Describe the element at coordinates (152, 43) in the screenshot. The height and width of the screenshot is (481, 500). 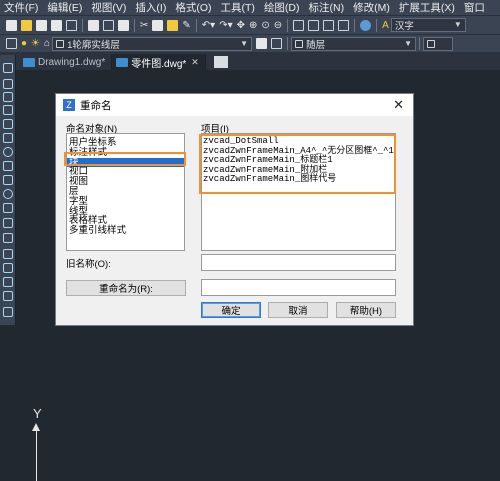
I see `layer-combo: 1轮廓实线层 ▼` at that location.